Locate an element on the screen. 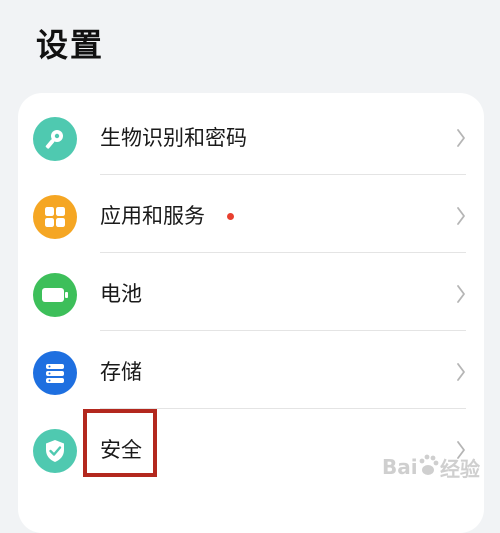 This screenshot has height=533, width=500. settings-item-storage: 存储 is located at coordinates (251, 370).